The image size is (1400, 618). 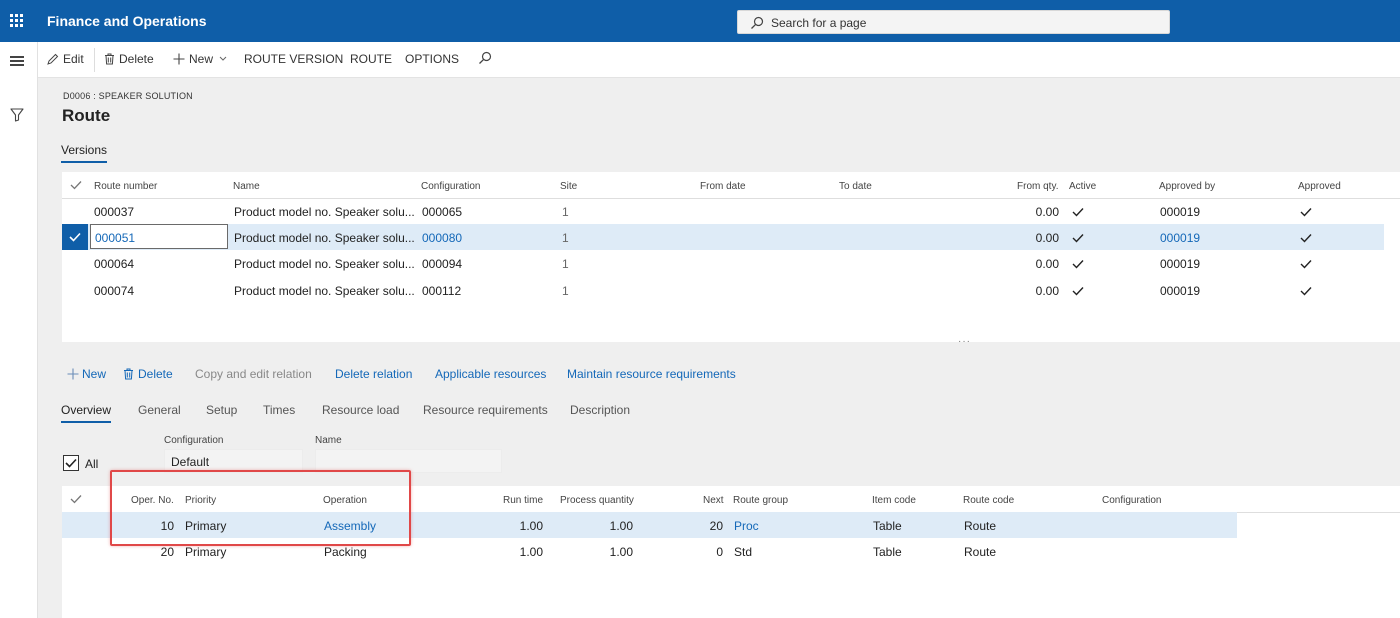 What do you see at coordinates (246, 186) in the screenshot?
I see `col-name: Name` at bounding box center [246, 186].